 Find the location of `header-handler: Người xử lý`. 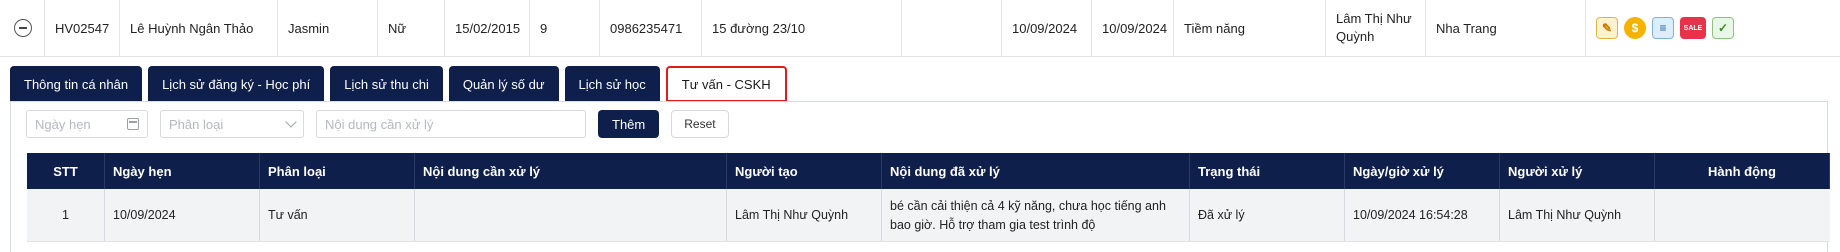

header-handler: Người xử lý is located at coordinates (1577, 171).